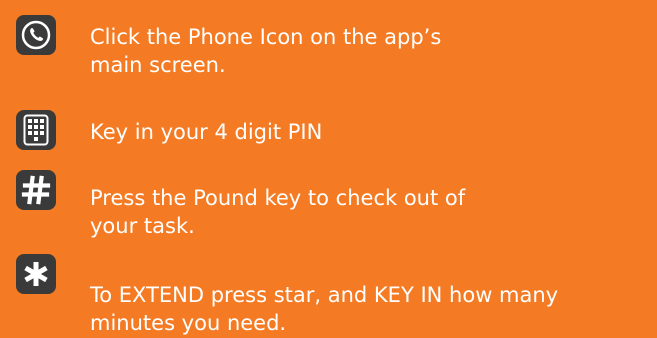 The image size is (657, 338). Describe the element at coordinates (142, 226) in the screenshot. I see `instruction-line: your task.` at that location.